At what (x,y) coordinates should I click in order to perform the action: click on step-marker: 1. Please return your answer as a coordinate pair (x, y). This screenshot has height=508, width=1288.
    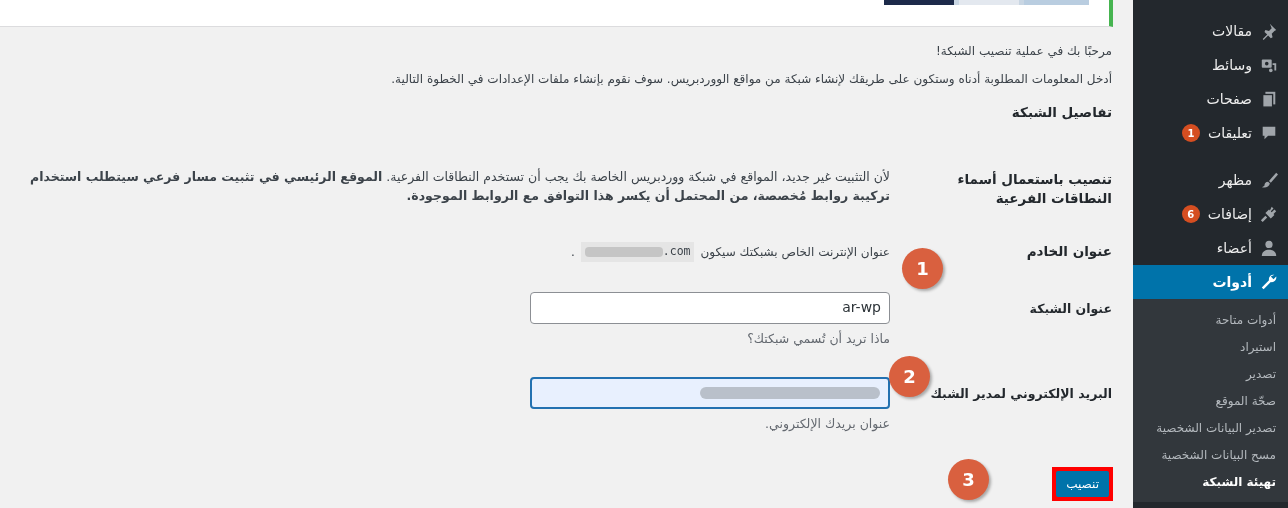
    Looking at the image, I should click on (922, 268).